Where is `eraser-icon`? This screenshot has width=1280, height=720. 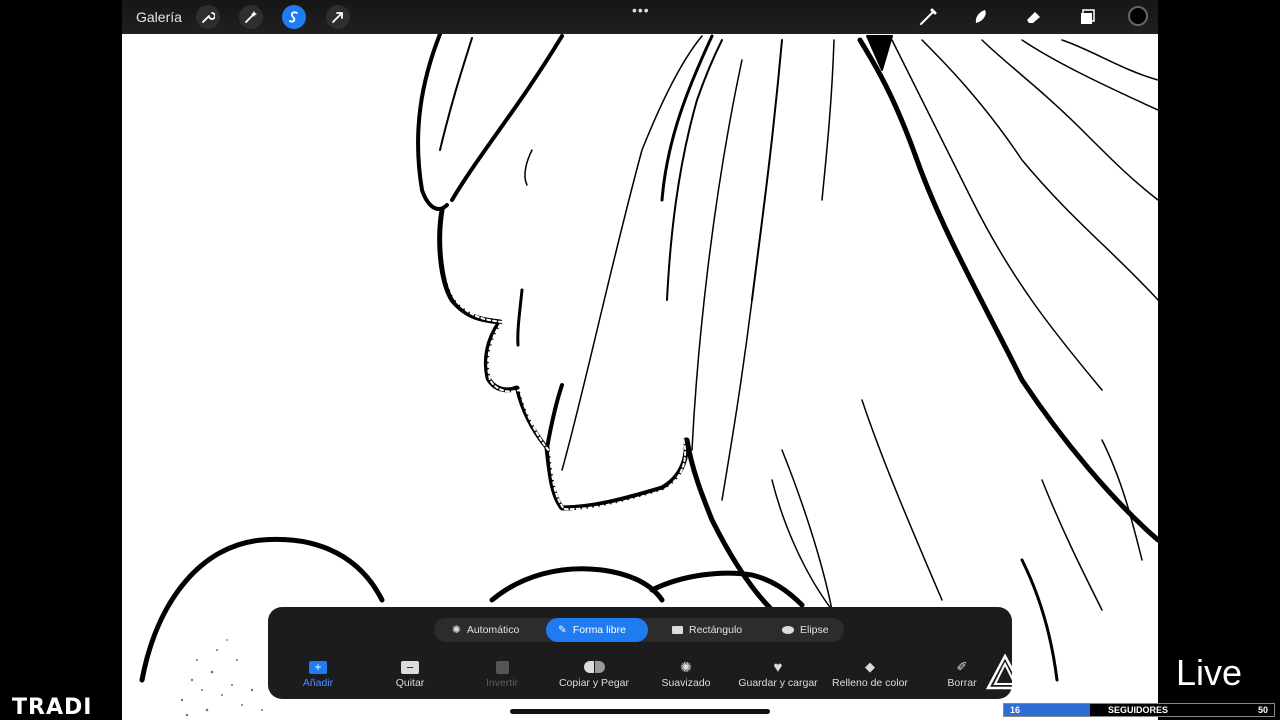 eraser-icon is located at coordinates (1034, 17).